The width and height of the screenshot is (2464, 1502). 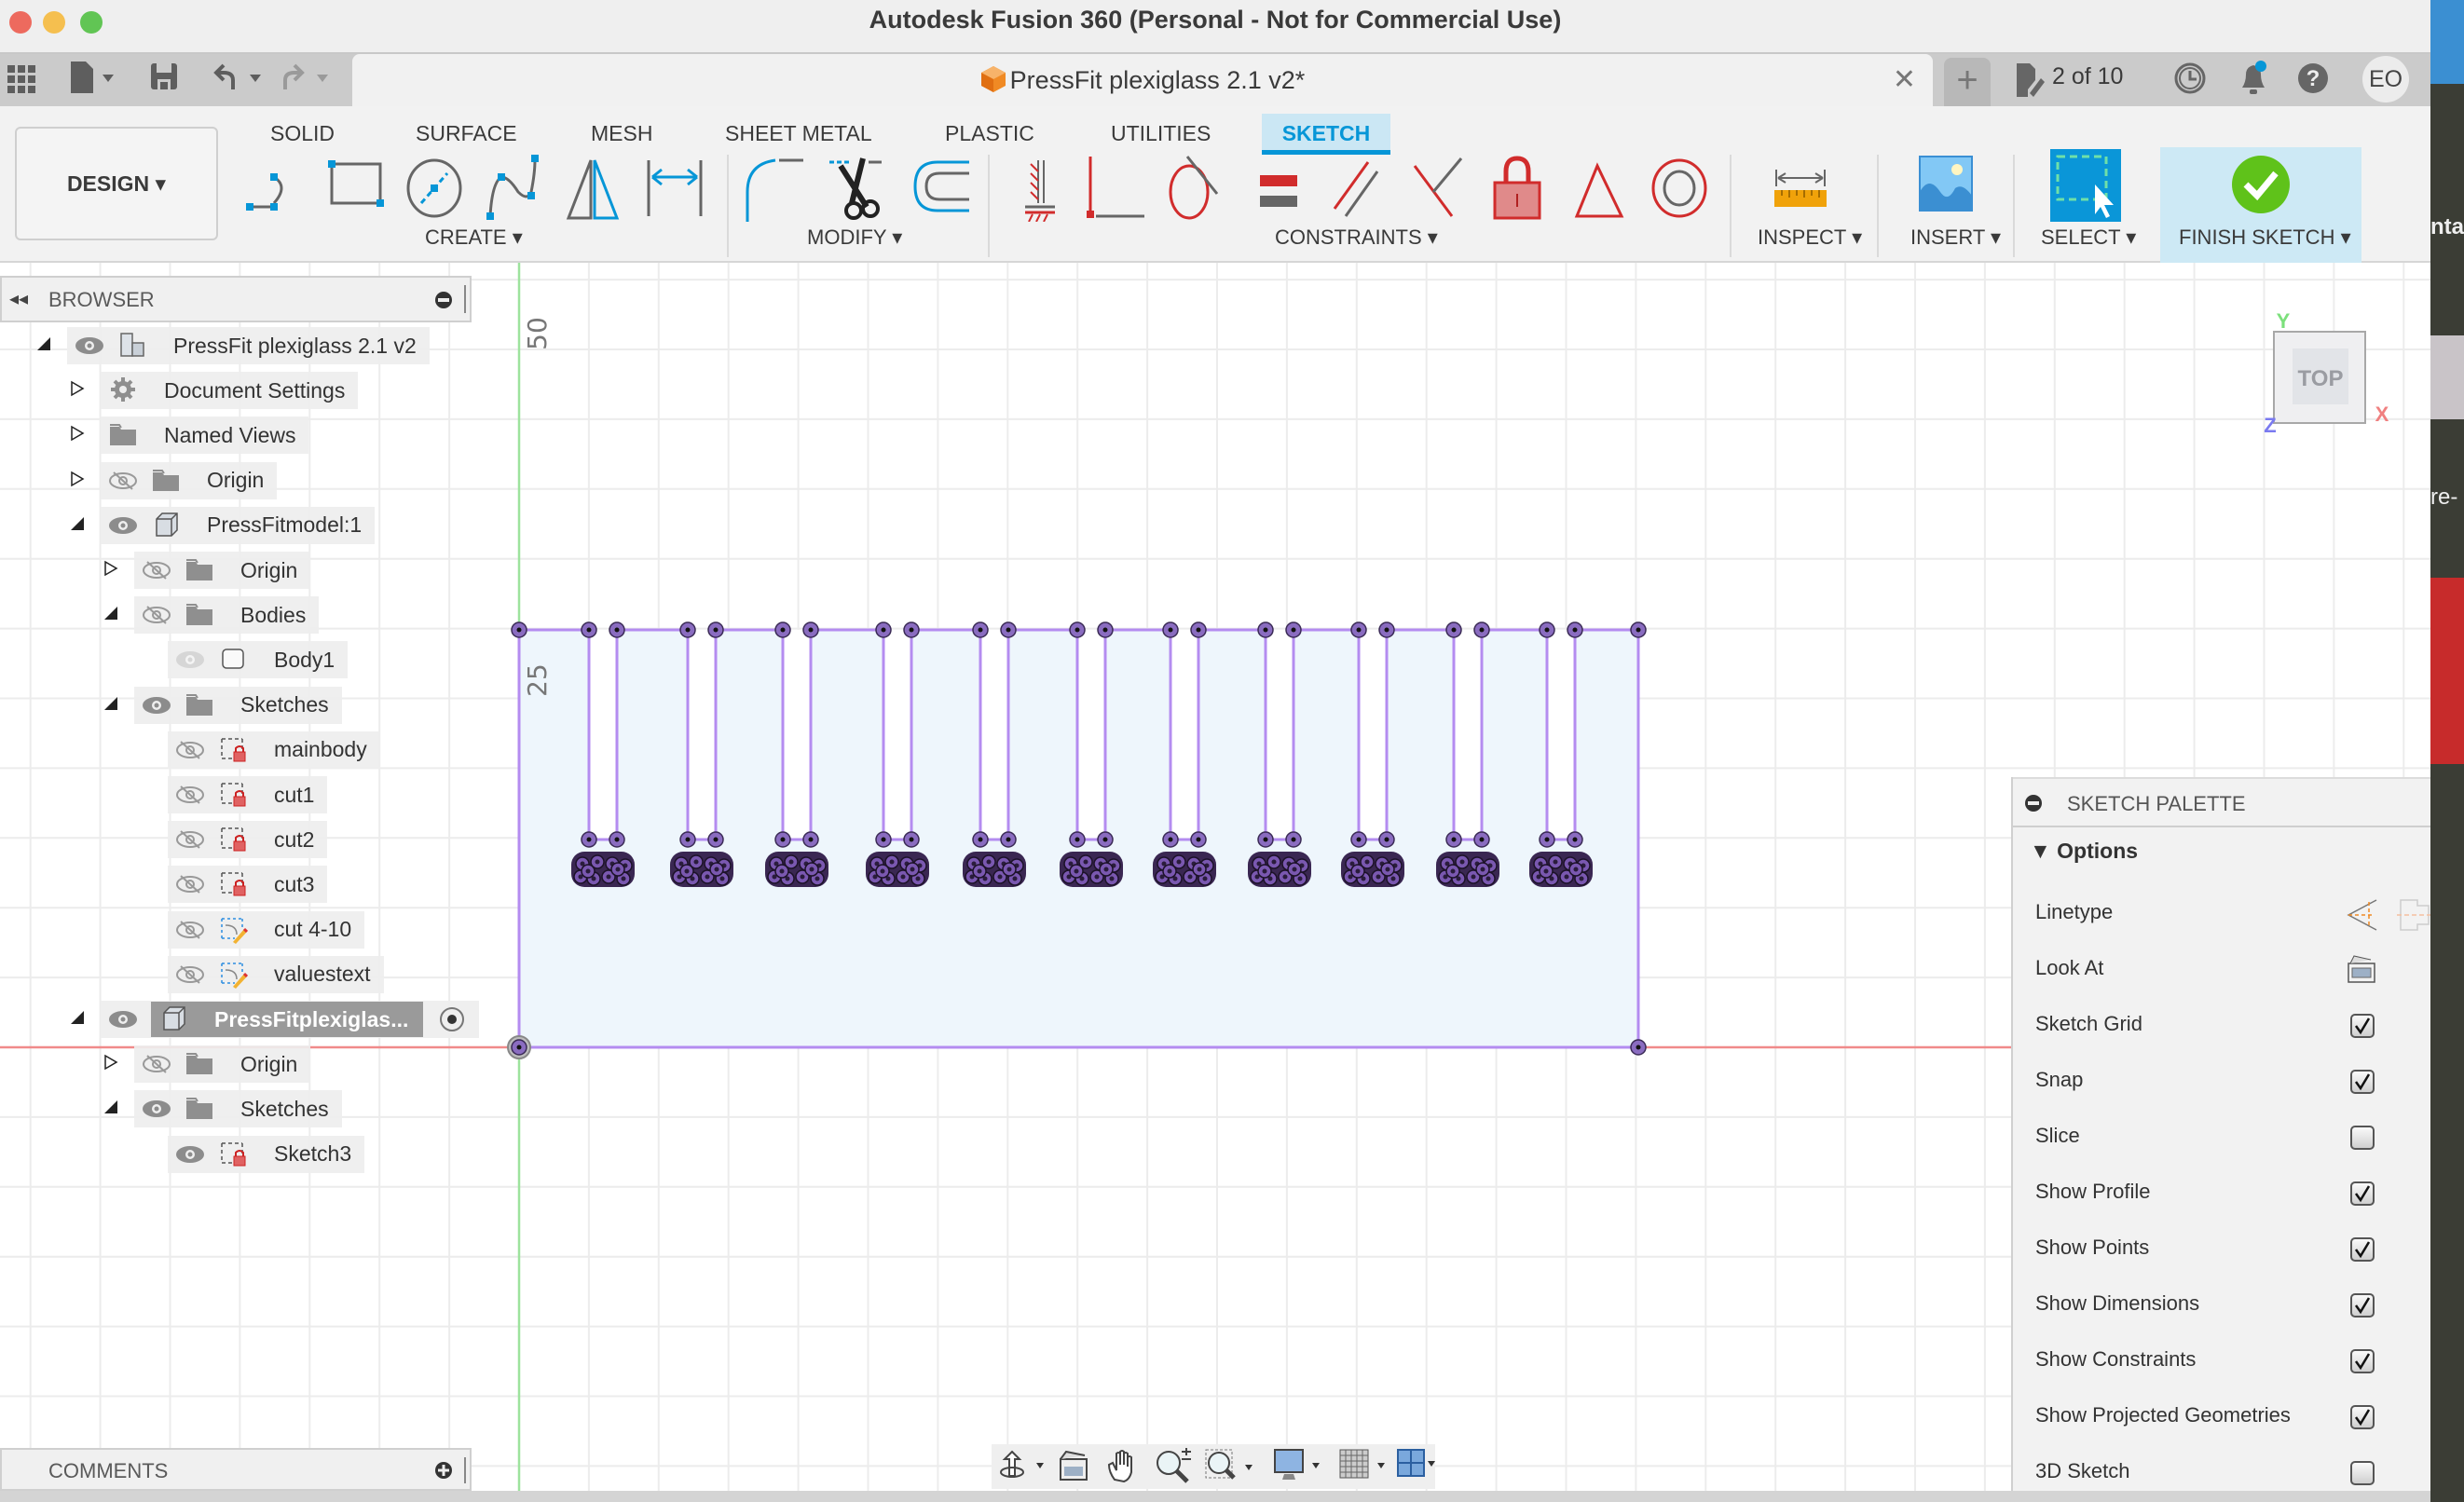 I want to click on browser-item: cut3, so click(x=248, y=885).